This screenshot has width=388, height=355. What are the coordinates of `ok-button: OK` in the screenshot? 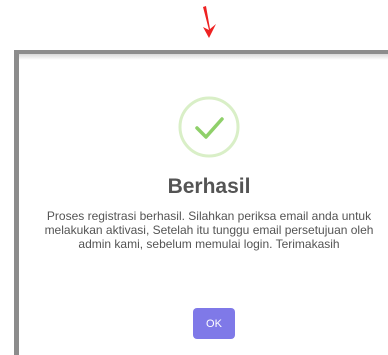 It's located at (214, 323).